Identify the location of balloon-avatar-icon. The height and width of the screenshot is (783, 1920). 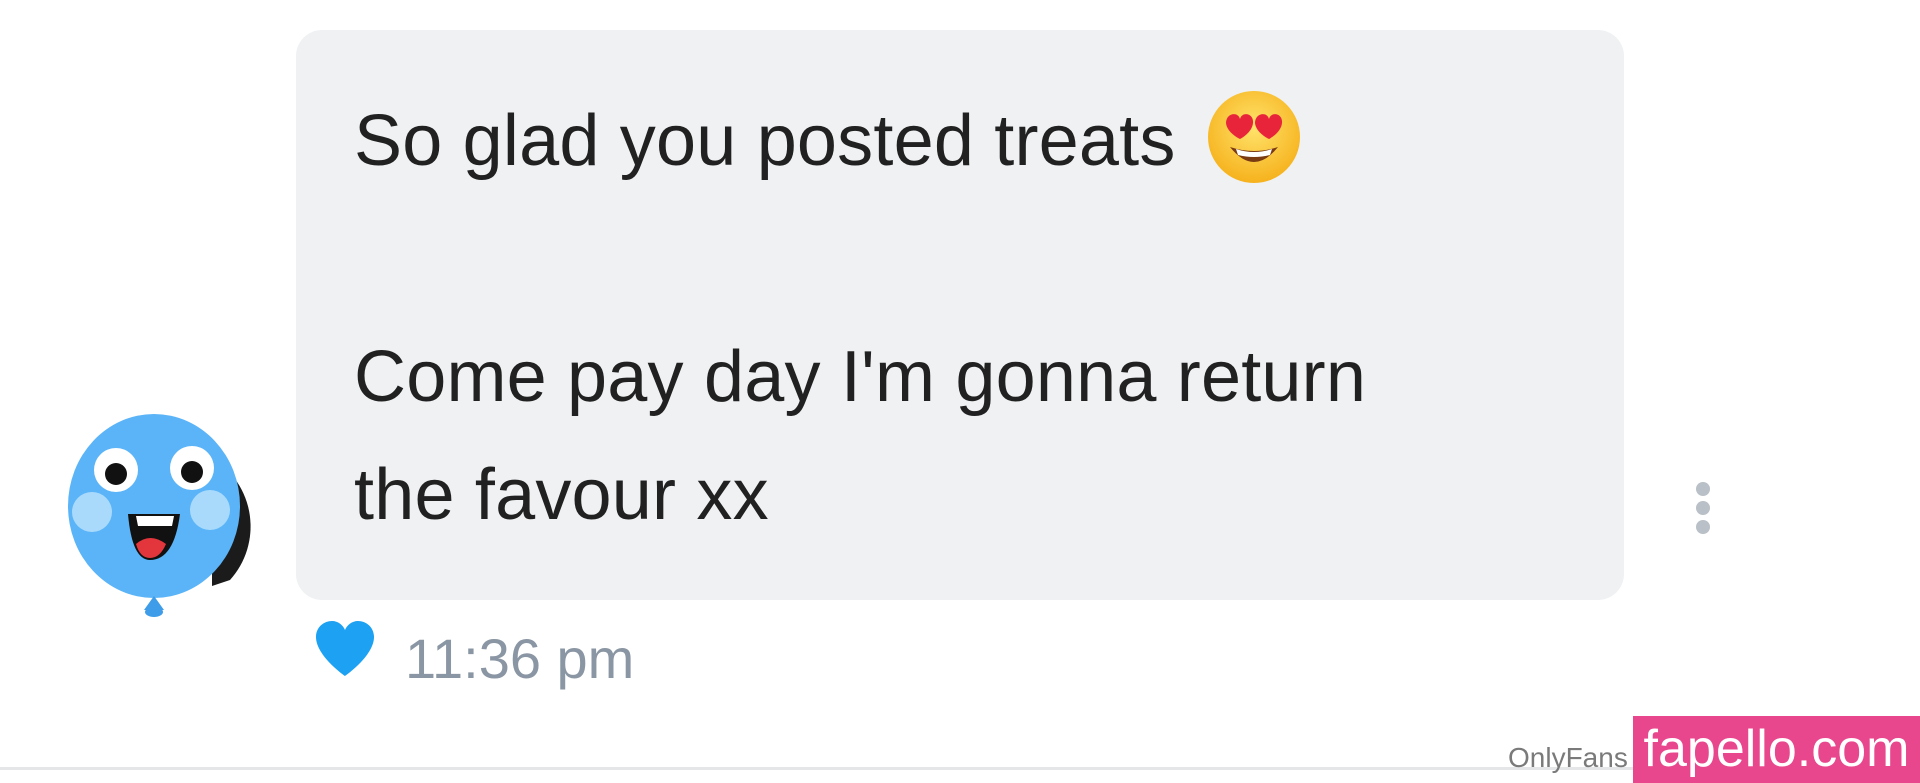
(159, 515).